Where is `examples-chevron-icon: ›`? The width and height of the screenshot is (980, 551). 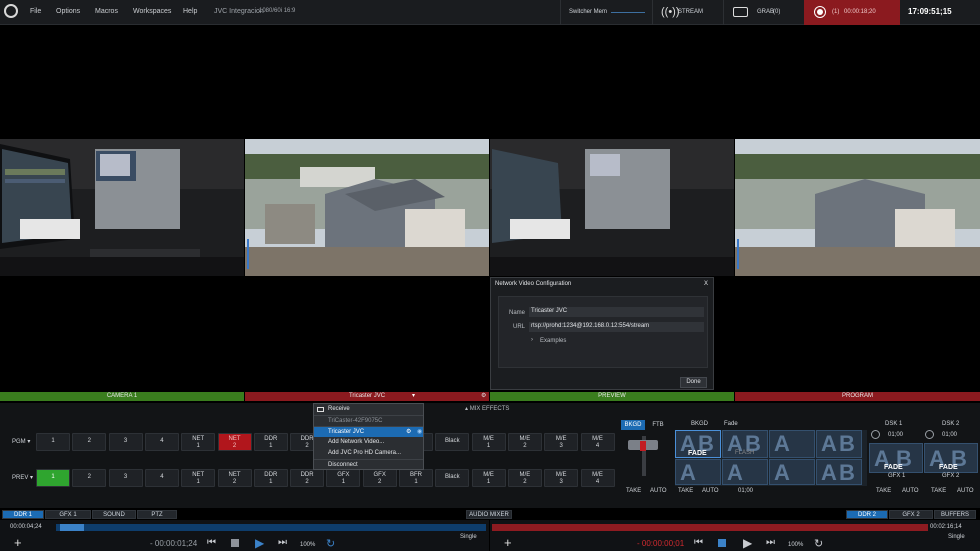
examples-chevron-icon: › is located at coordinates (532, 340).